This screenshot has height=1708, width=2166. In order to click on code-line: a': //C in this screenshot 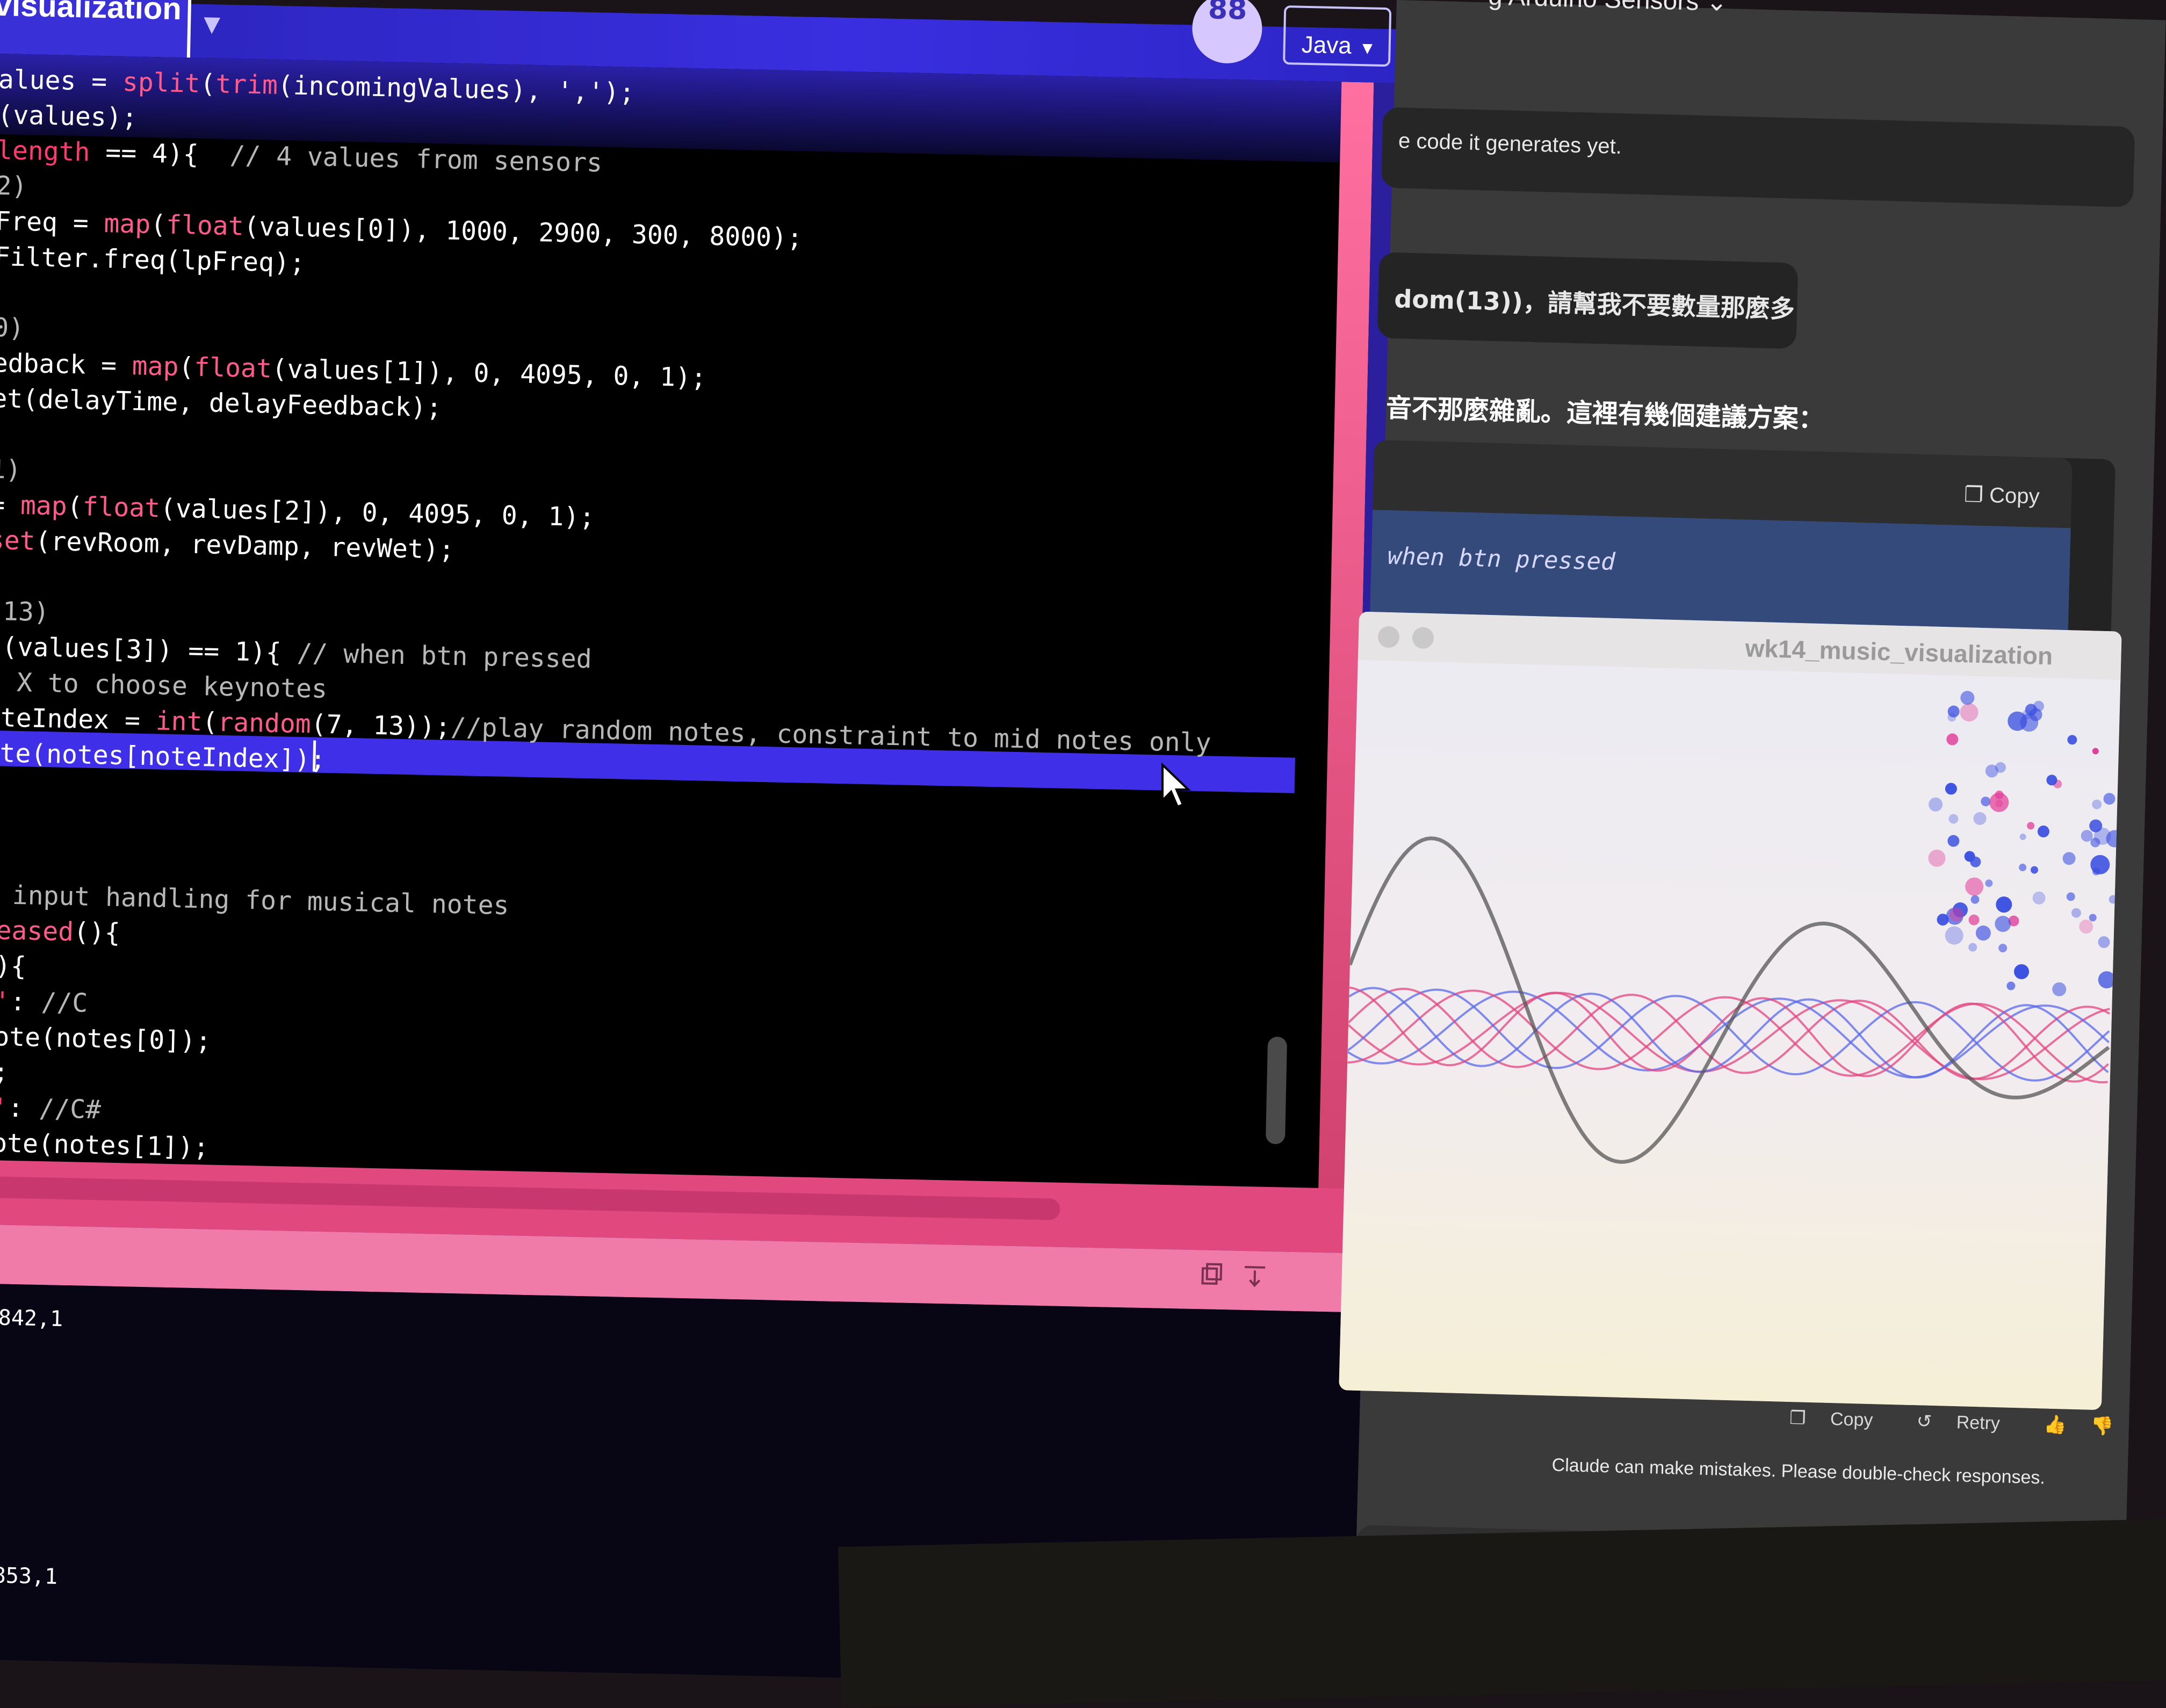, I will do `click(44, 1002)`.